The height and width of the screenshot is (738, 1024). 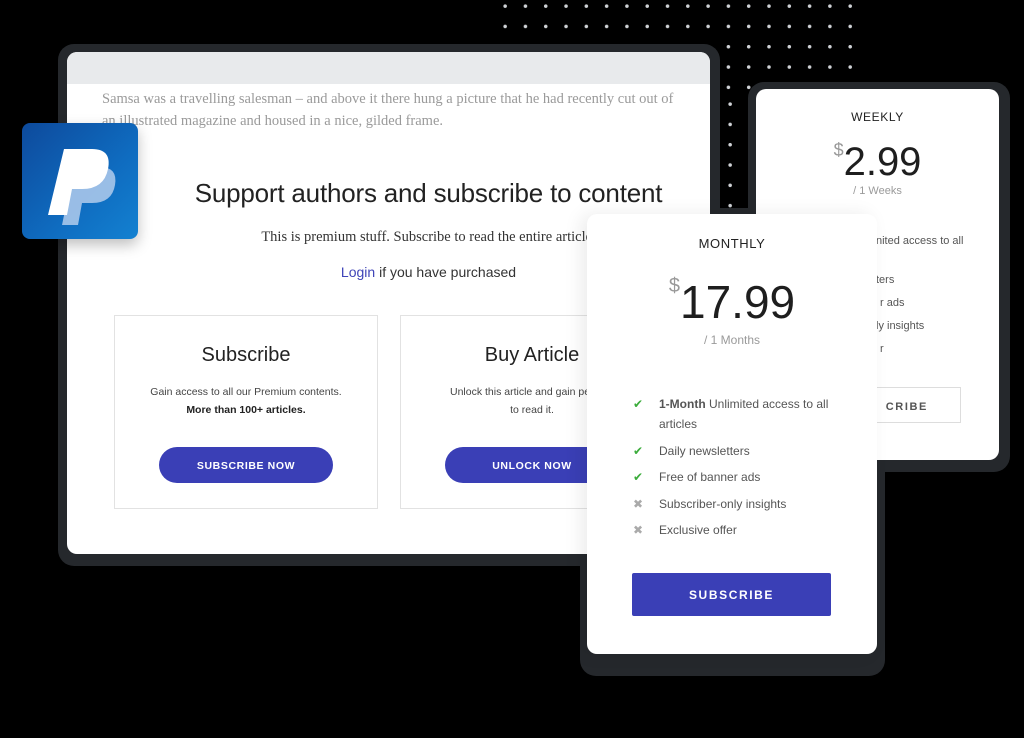 I want to click on plan-price: $17.99, so click(x=732, y=302).